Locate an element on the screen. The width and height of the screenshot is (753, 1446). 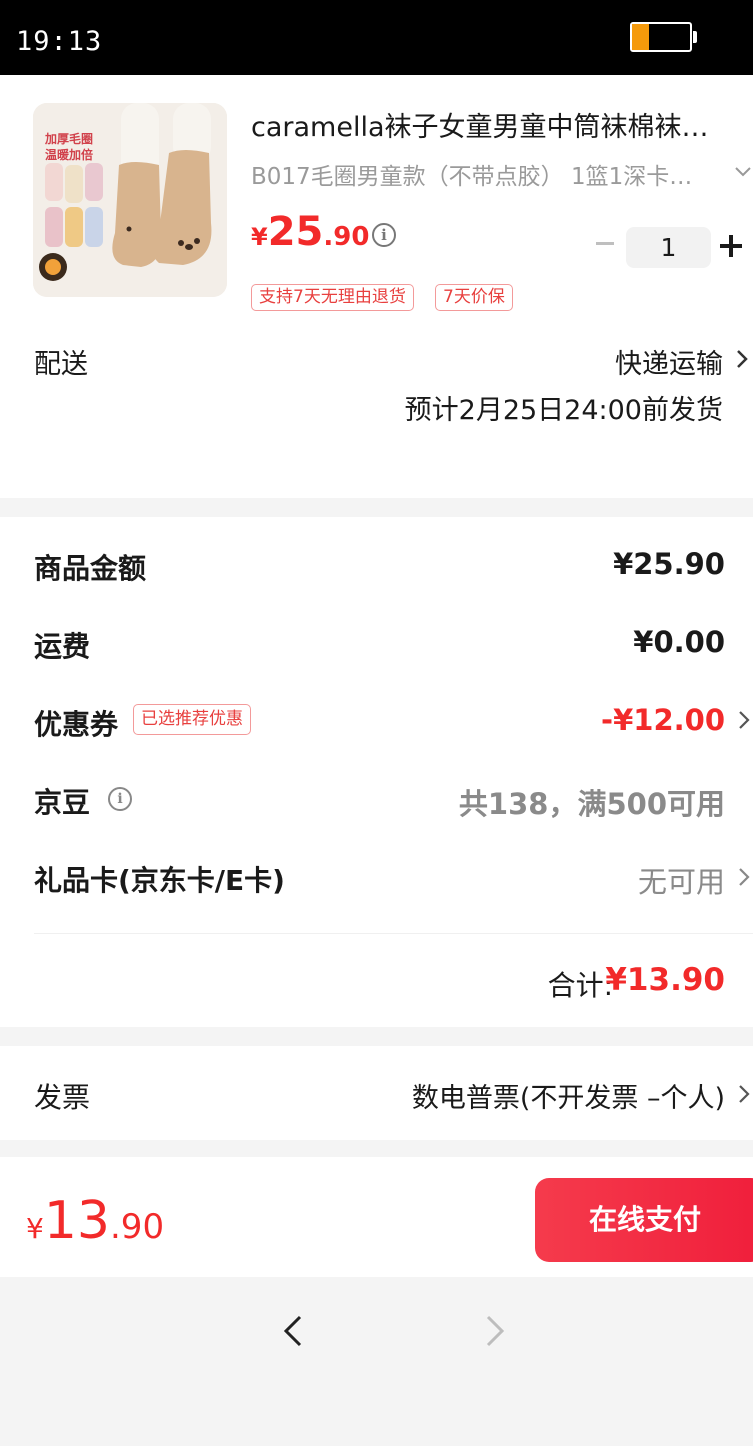
gift-card-value: 无可用 is located at coordinates (681, 880).